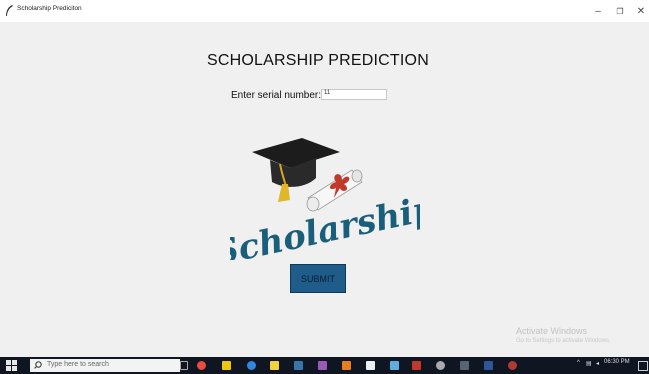 This screenshot has width=649, height=374. What do you see at coordinates (440, 365) in the screenshot?
I see `settings-icon` at bounding box center [440, 365].